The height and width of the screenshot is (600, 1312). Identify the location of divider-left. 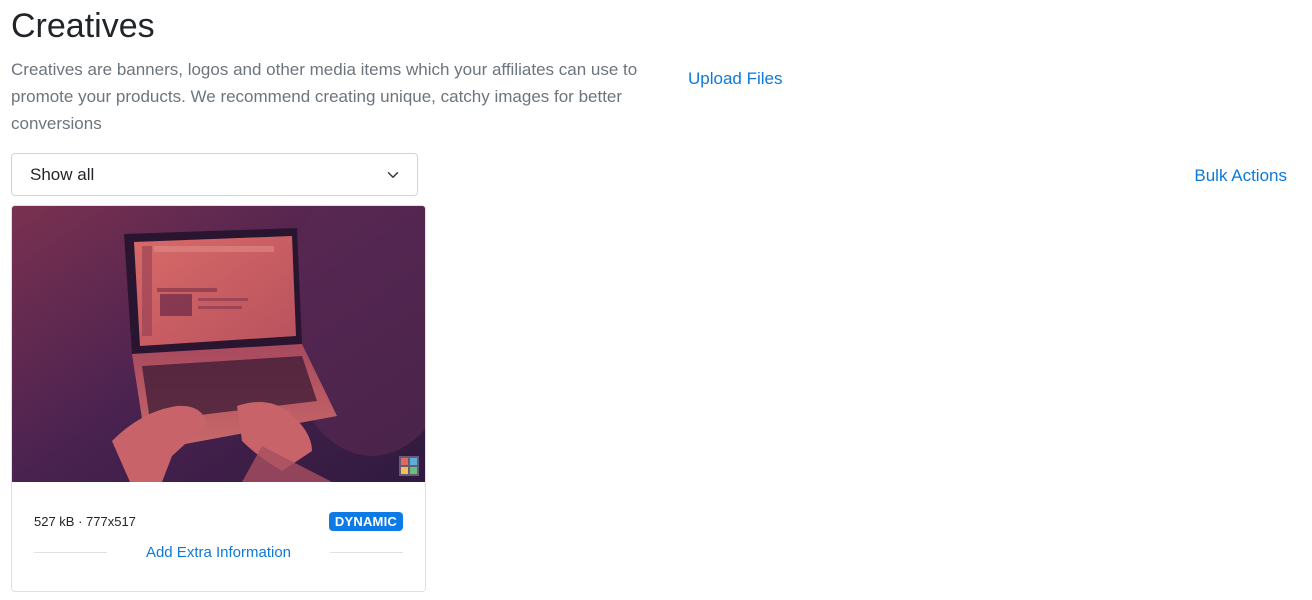
(70, 552).